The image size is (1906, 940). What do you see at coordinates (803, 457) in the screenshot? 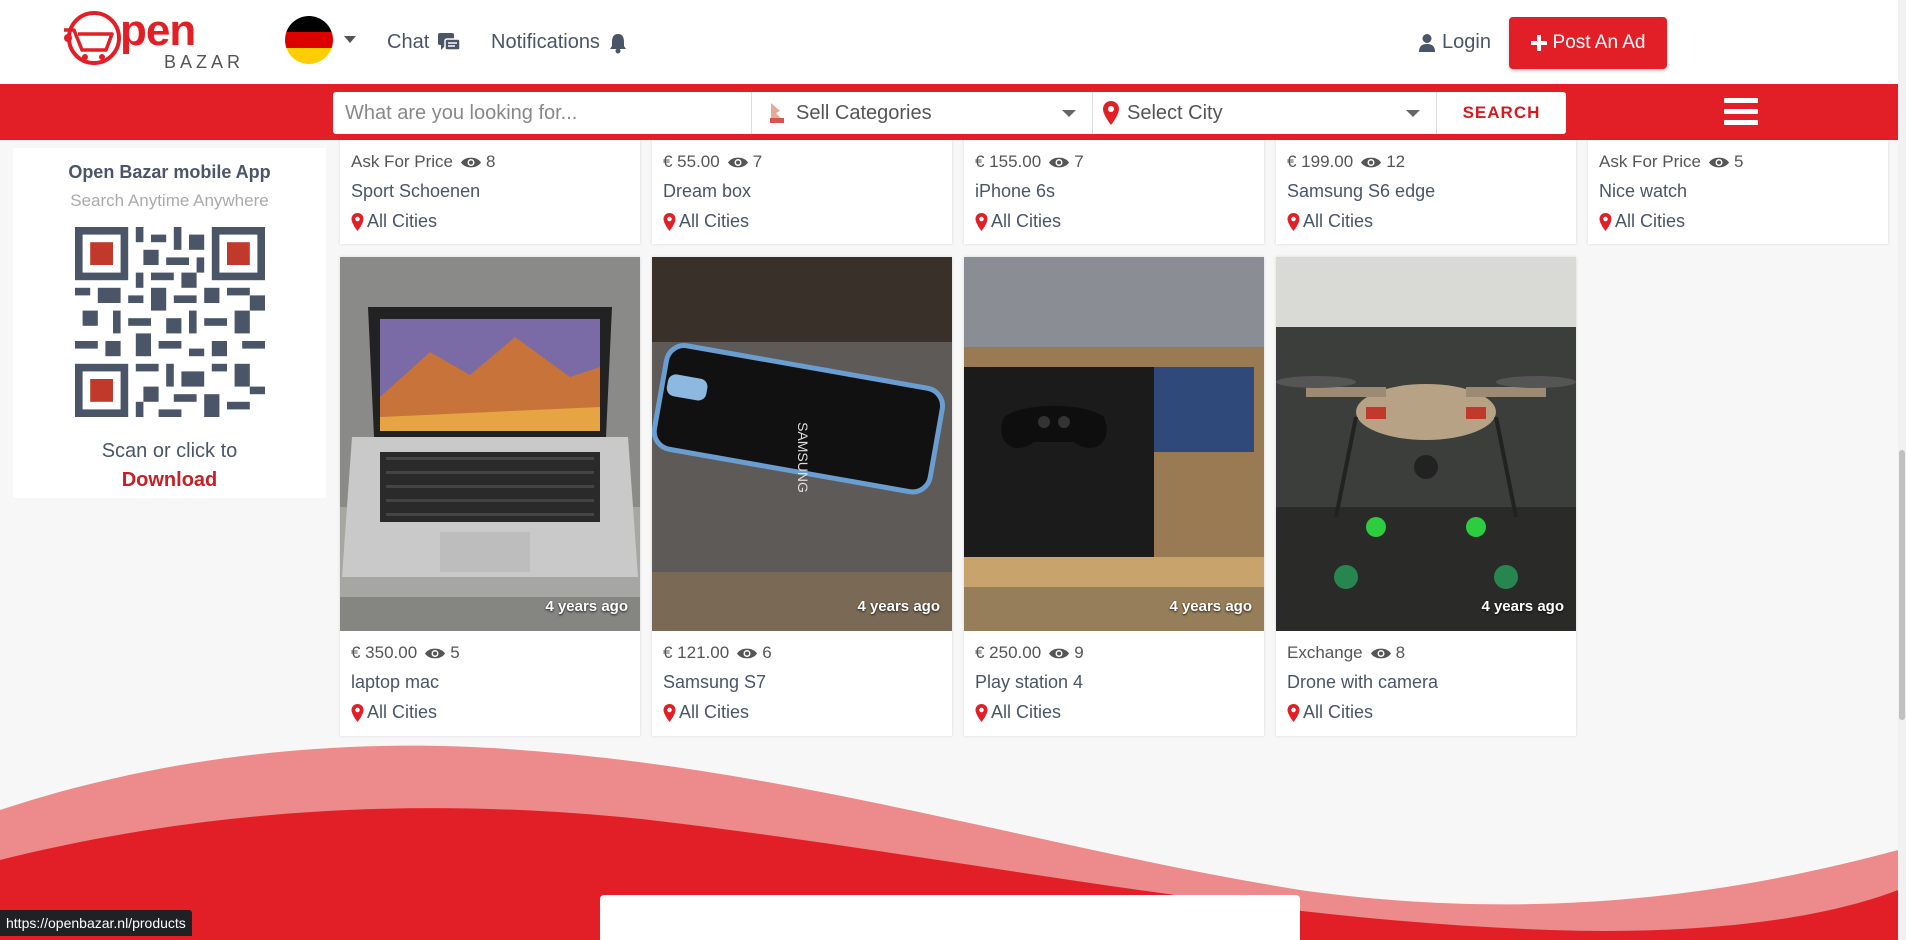
I see `svg-text: SAMSUNG` at bounding box center [803, 457].